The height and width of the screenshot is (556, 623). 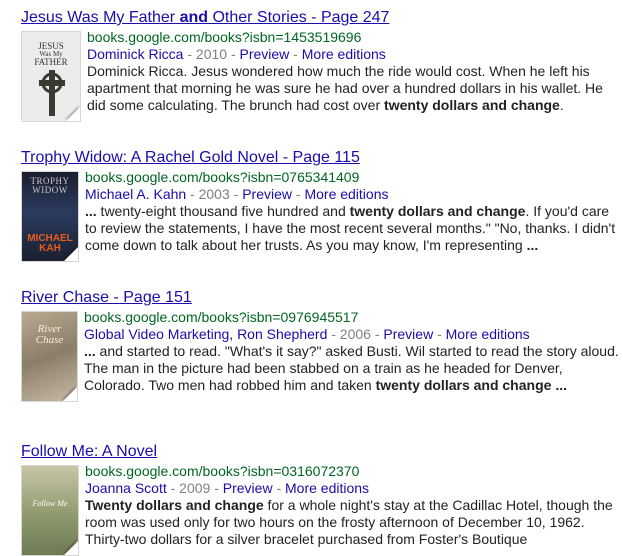 I want to click on publish-year: - 2009 -, so click(x=194, y=488).